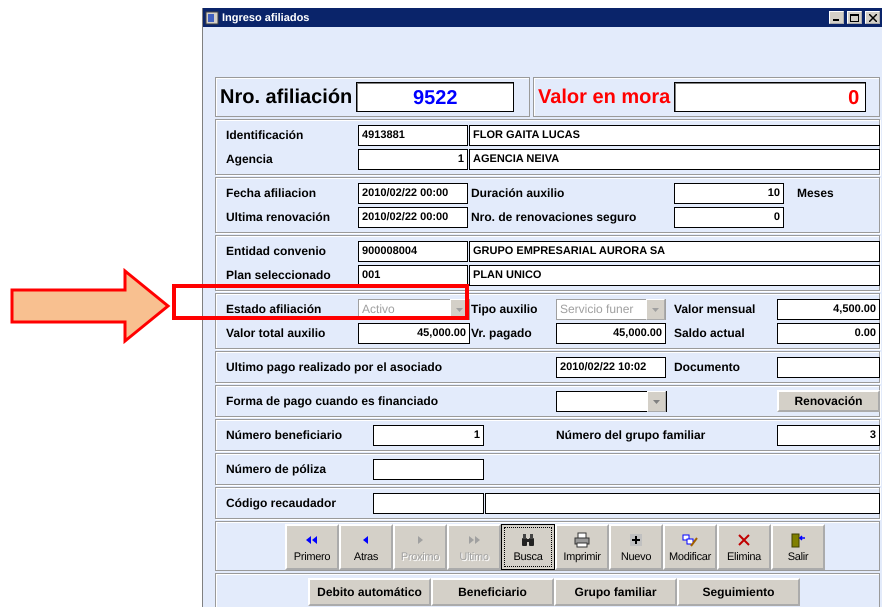 Image resolution: width=882 pixels, height=607 pixels. What do you see at coordinates (674, 135) in the screenshot?
I see `text-field: FLOR GAITA LUCAS` at bounding box center [674, 135].